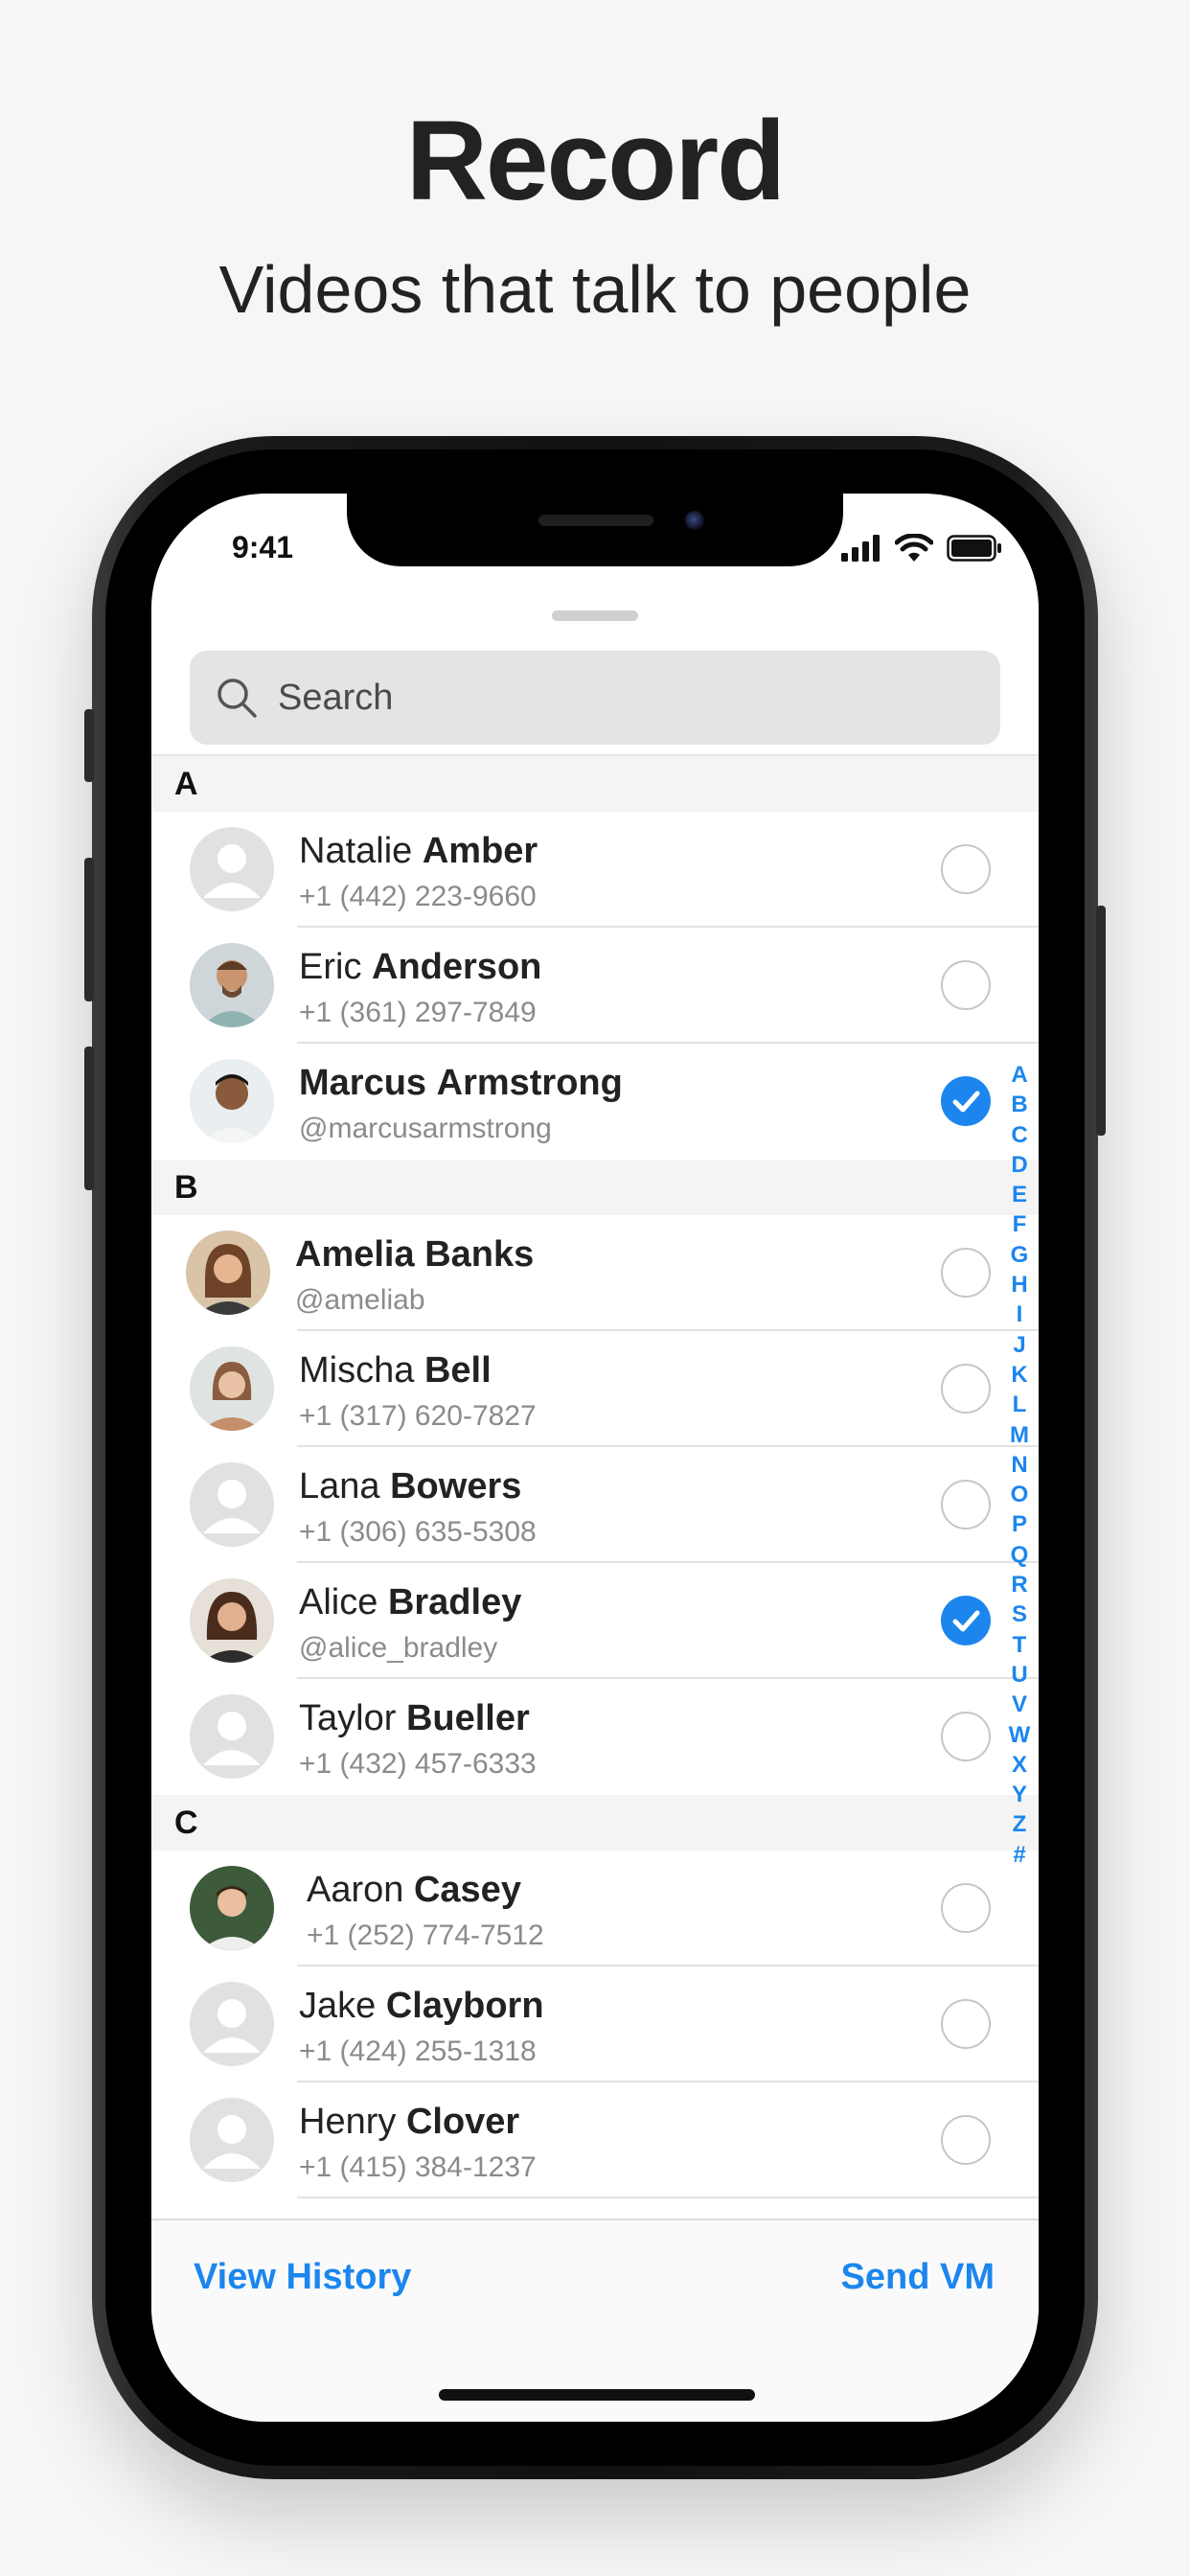 This screenshot has height=2576, width=1190. What do you see at coordinates (411, 1486) in the screenshot?
I see `contact-name: Lana Bowers` at bounding box center [411, 1486].